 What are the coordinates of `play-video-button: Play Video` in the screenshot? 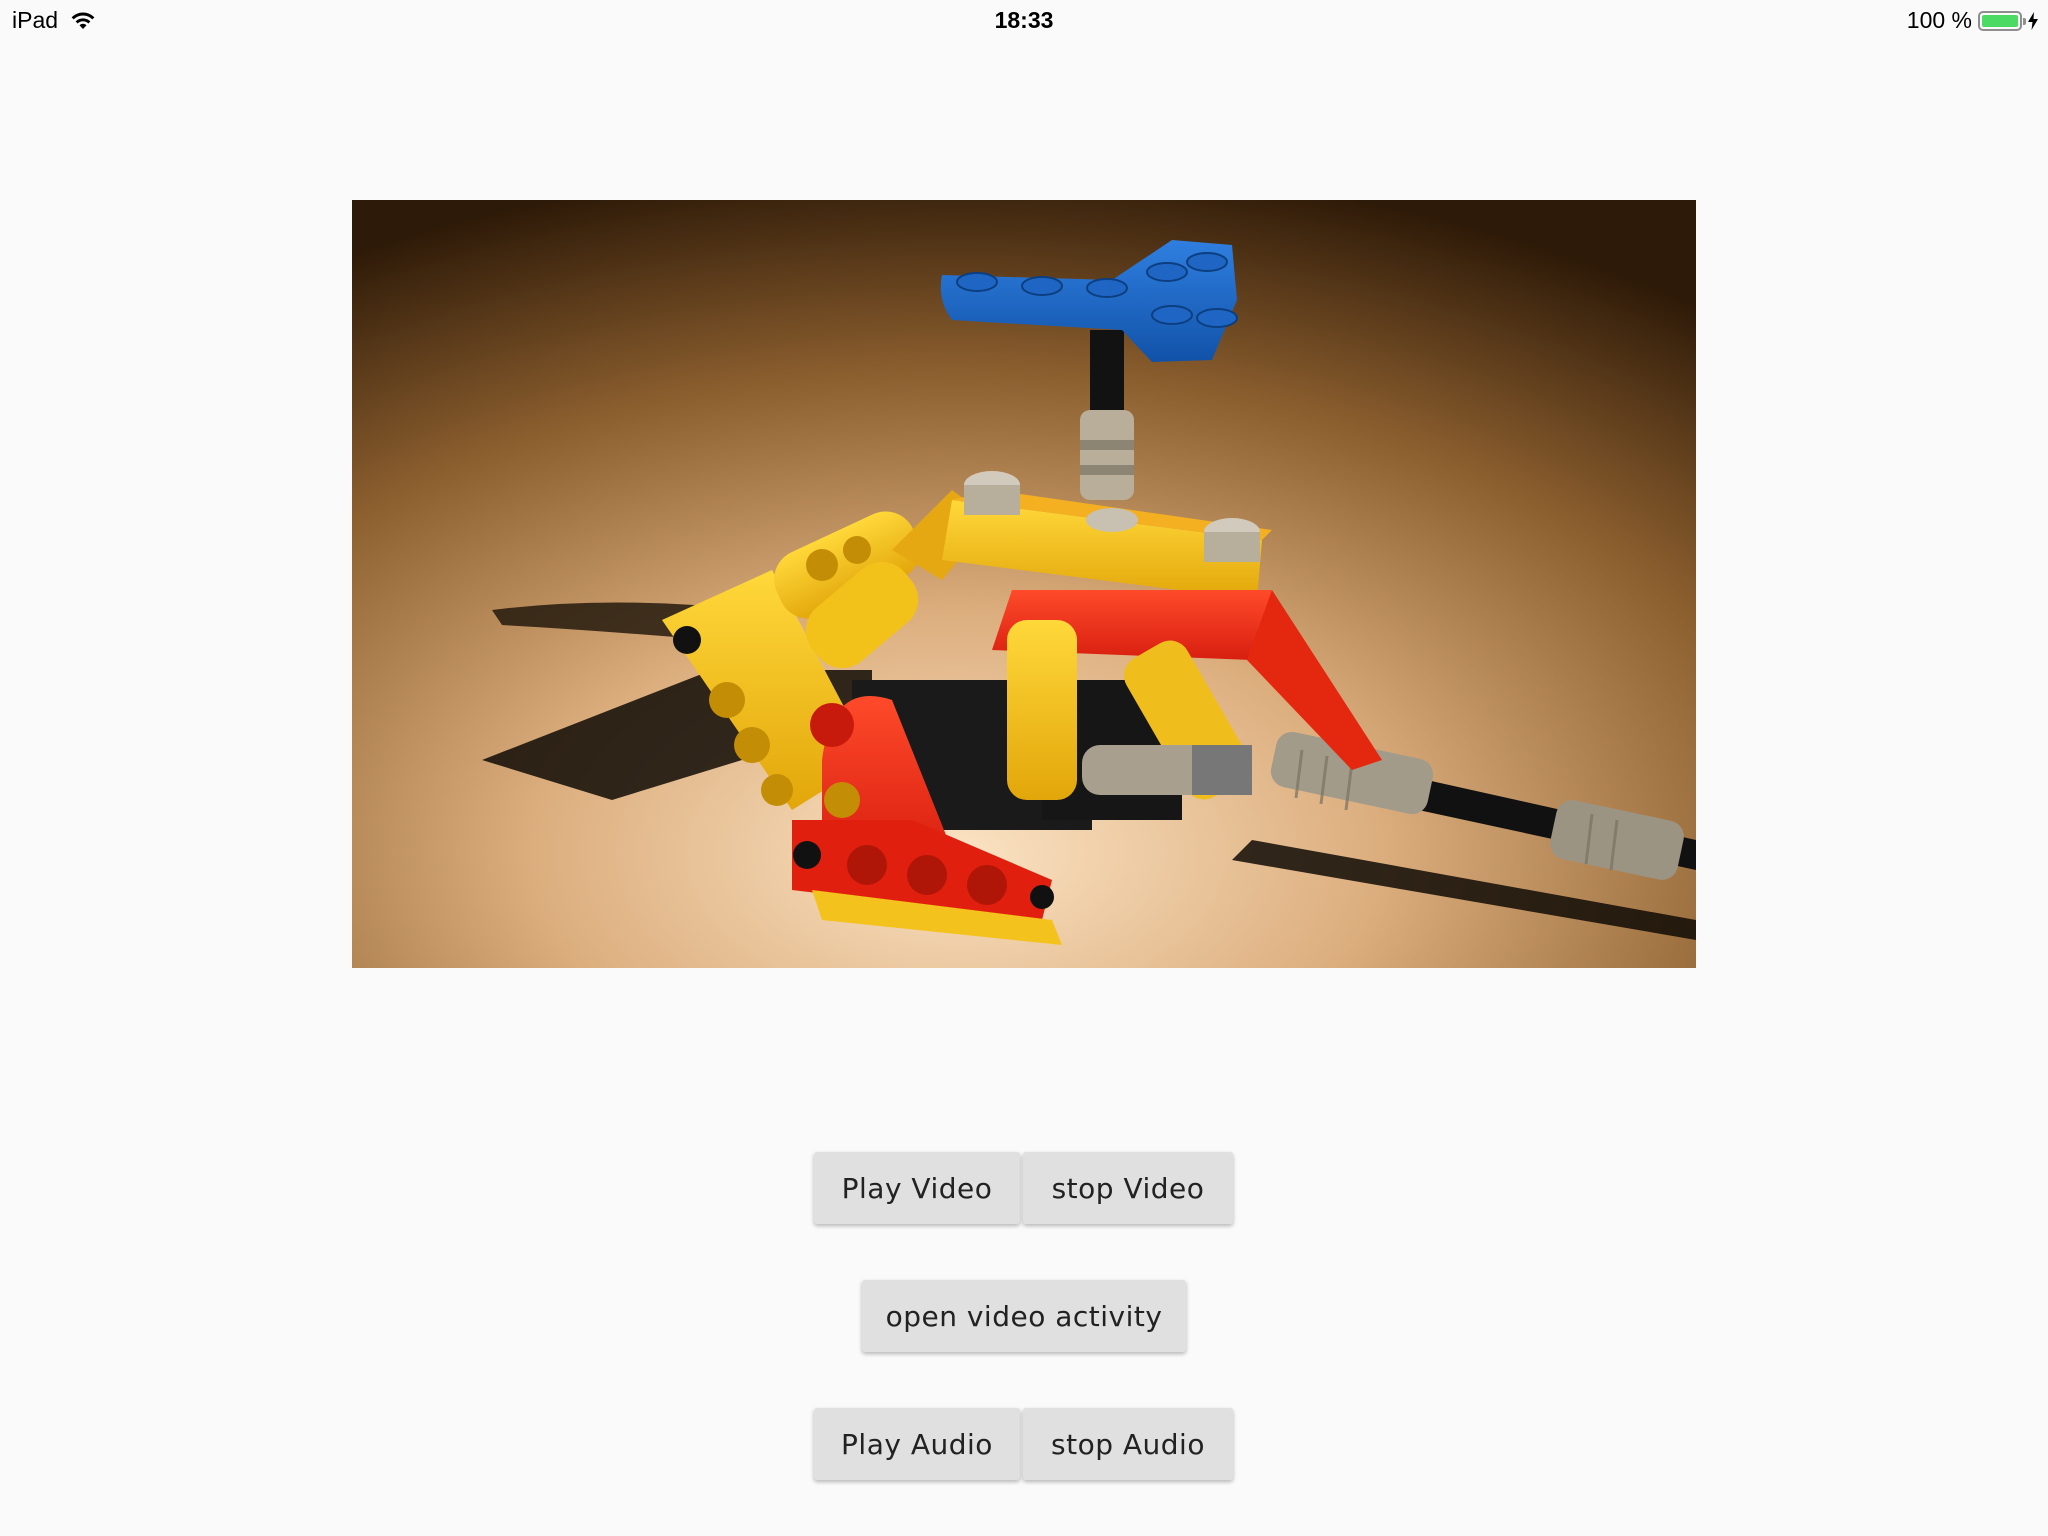 It's located at (917, 1188).